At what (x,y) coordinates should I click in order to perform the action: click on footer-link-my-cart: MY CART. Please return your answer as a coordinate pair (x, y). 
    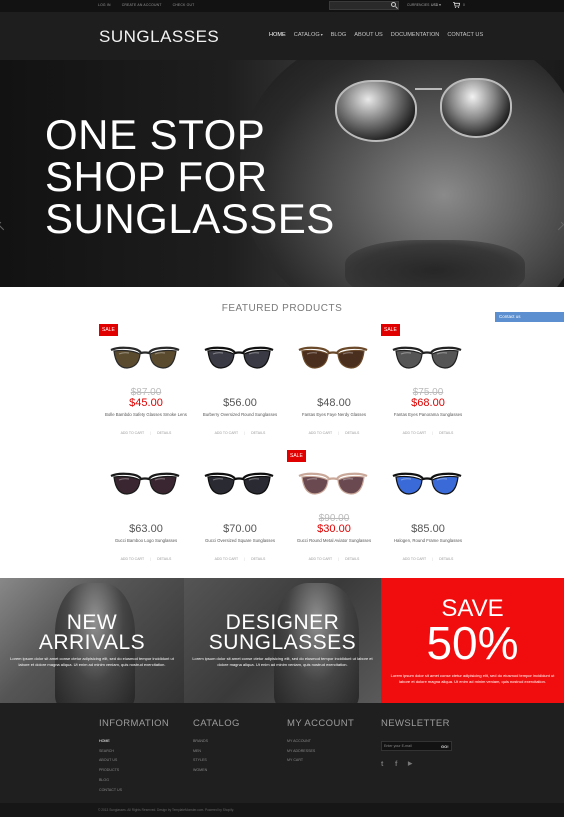
    Looking at the image, I should click on (320, 761).